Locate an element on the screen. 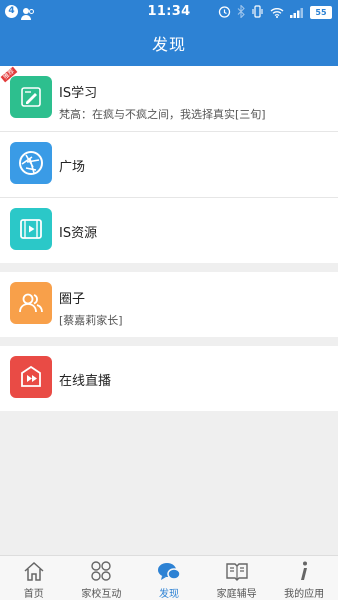  tab-bar: 首页 家校互动 发现 家庭辅导 我的应用 is located at coordinates (169, 577).